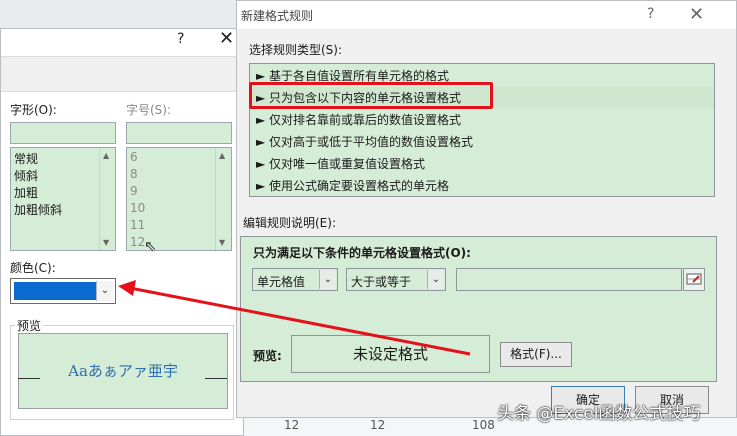  I want to click on annotation-arrow, so click(294, 318).